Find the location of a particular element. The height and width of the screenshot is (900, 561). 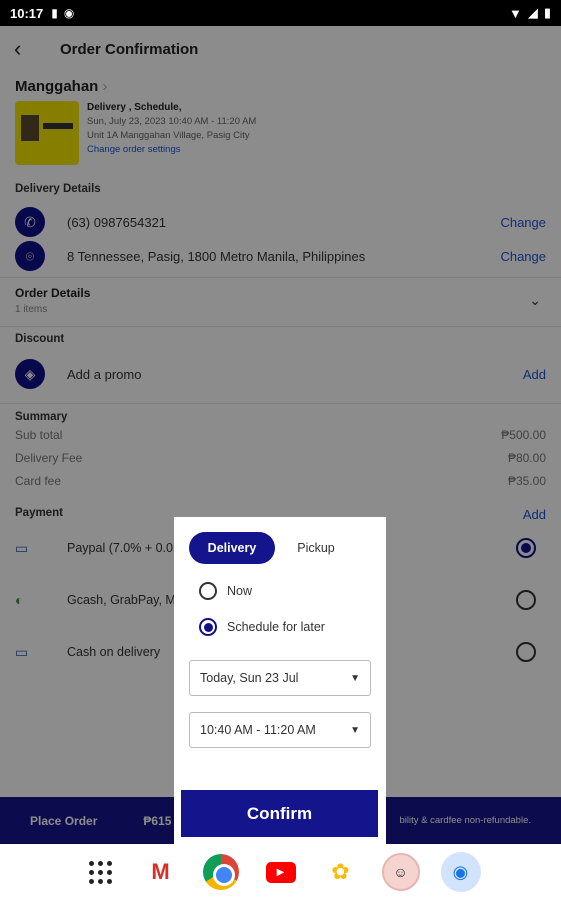

radio-selected is located at coordinates (208, 627).